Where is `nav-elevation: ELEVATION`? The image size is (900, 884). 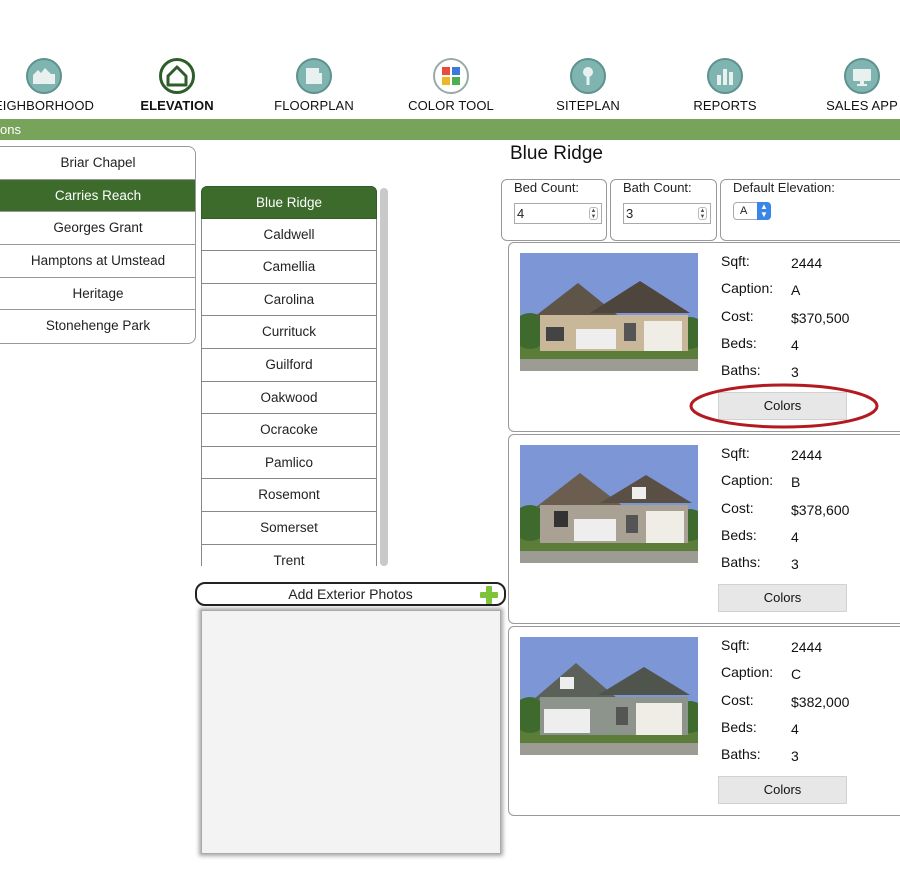
nav-elevation: ELEVATION is located at coordinates (177, 85).